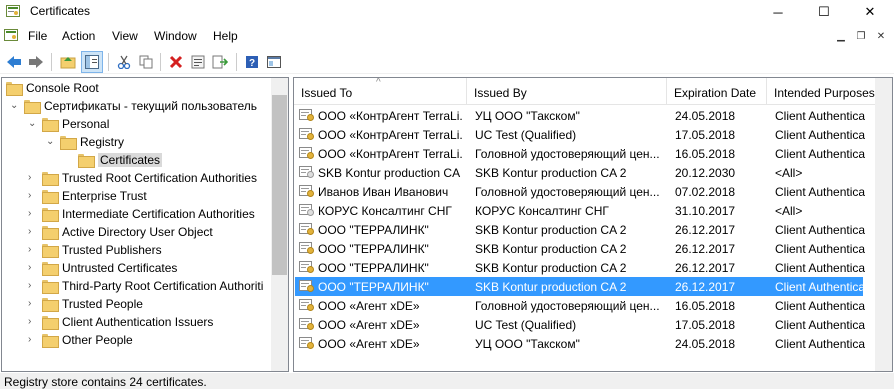 The image size is (894, 389). Describe the element at coordinates (68, 62) in the screenshot. I see `up-folder-icon` at that location.